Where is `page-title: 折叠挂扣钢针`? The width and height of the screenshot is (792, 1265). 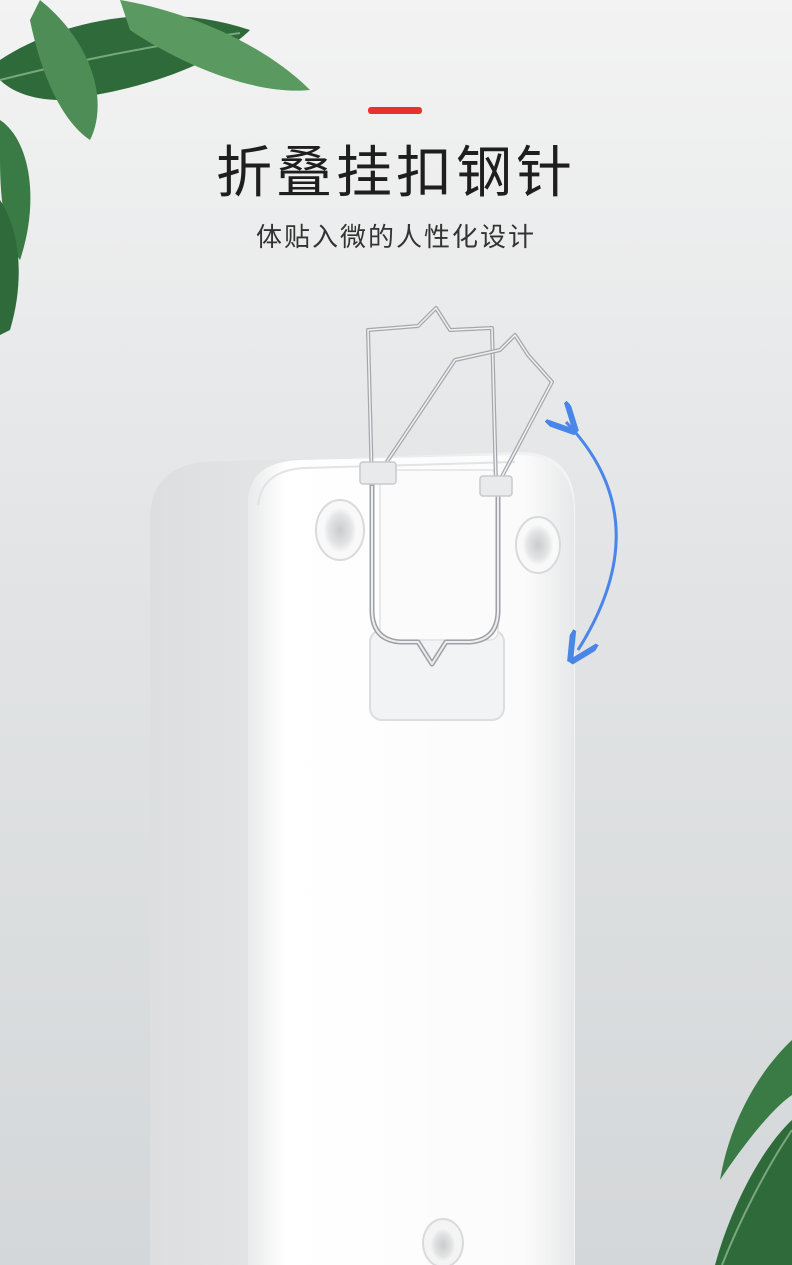
page-title: 折叠挂扣钢针 is located at coordinates (396, 173).